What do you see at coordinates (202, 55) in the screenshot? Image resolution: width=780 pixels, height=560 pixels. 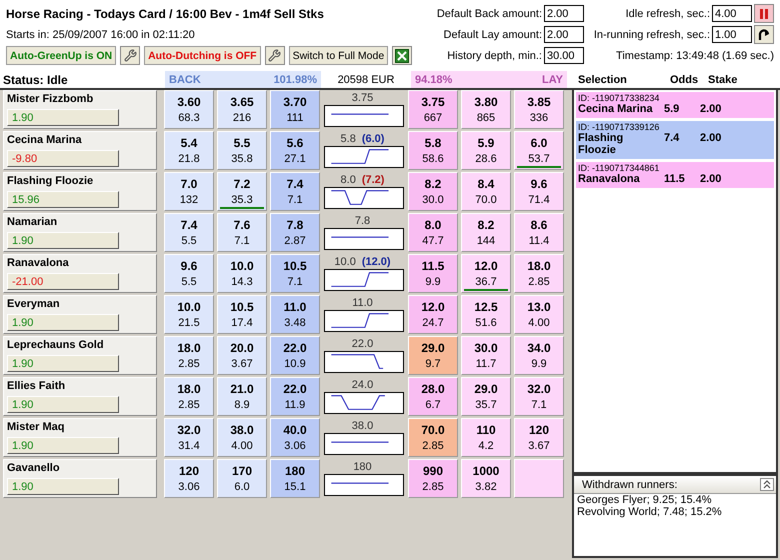 I see `toggle-button: Auto-Dutching is OFF` at bounding box center [202, 55].